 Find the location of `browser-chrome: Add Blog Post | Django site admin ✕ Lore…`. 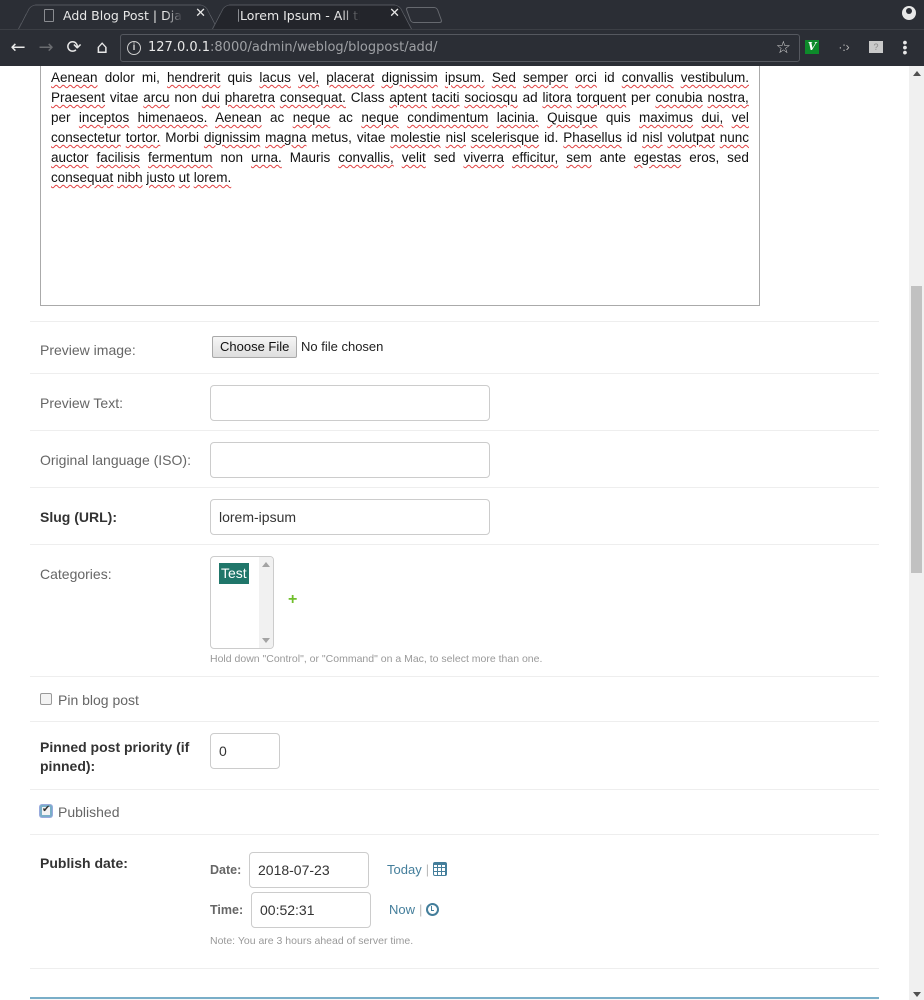

browser-chrome: Add Blog Post | Django site admin ✕ Lore… is located at coordinates (462, 33).